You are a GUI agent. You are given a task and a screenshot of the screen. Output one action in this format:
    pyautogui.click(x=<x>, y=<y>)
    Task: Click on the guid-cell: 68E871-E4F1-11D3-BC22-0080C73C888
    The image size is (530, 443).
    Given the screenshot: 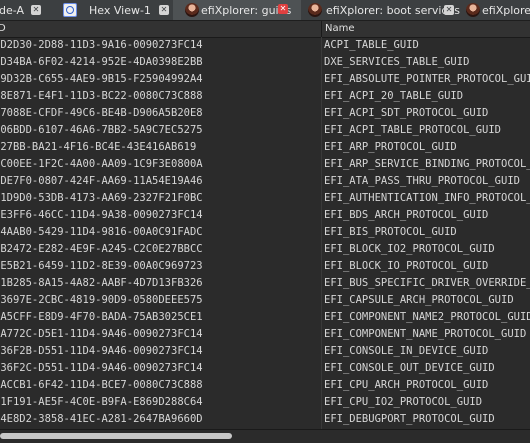 What is the action you would take?
    pyautogui.click(x=101, y=96)
    